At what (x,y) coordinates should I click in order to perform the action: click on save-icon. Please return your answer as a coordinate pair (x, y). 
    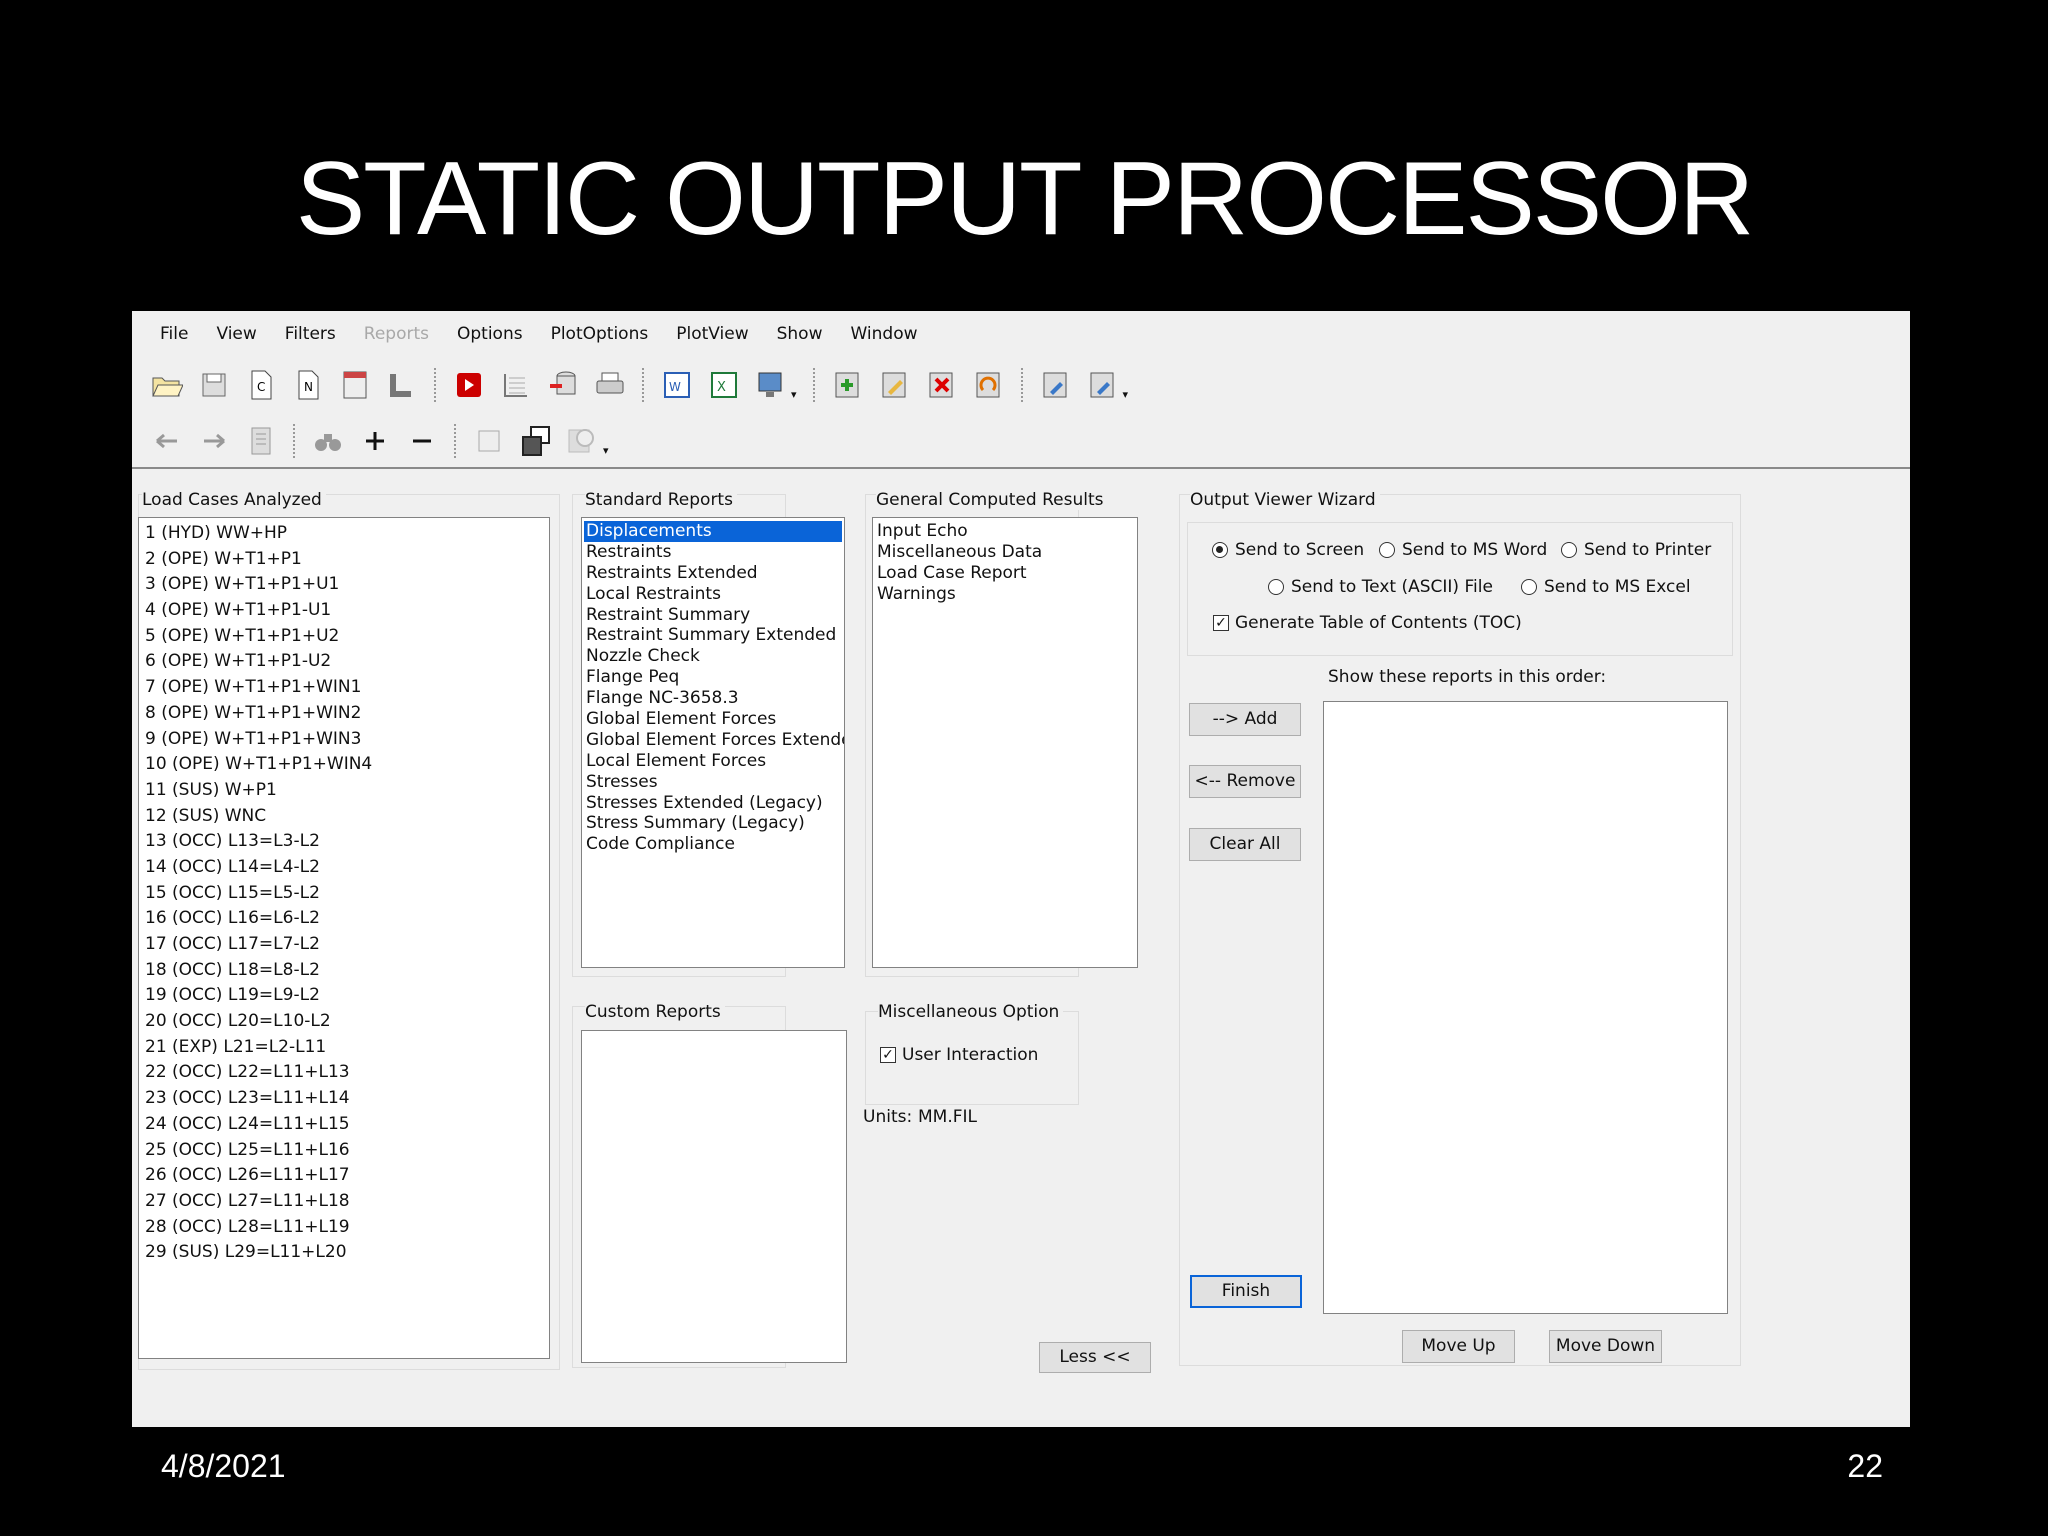
    Looking at the image, I should click on (214, 385).